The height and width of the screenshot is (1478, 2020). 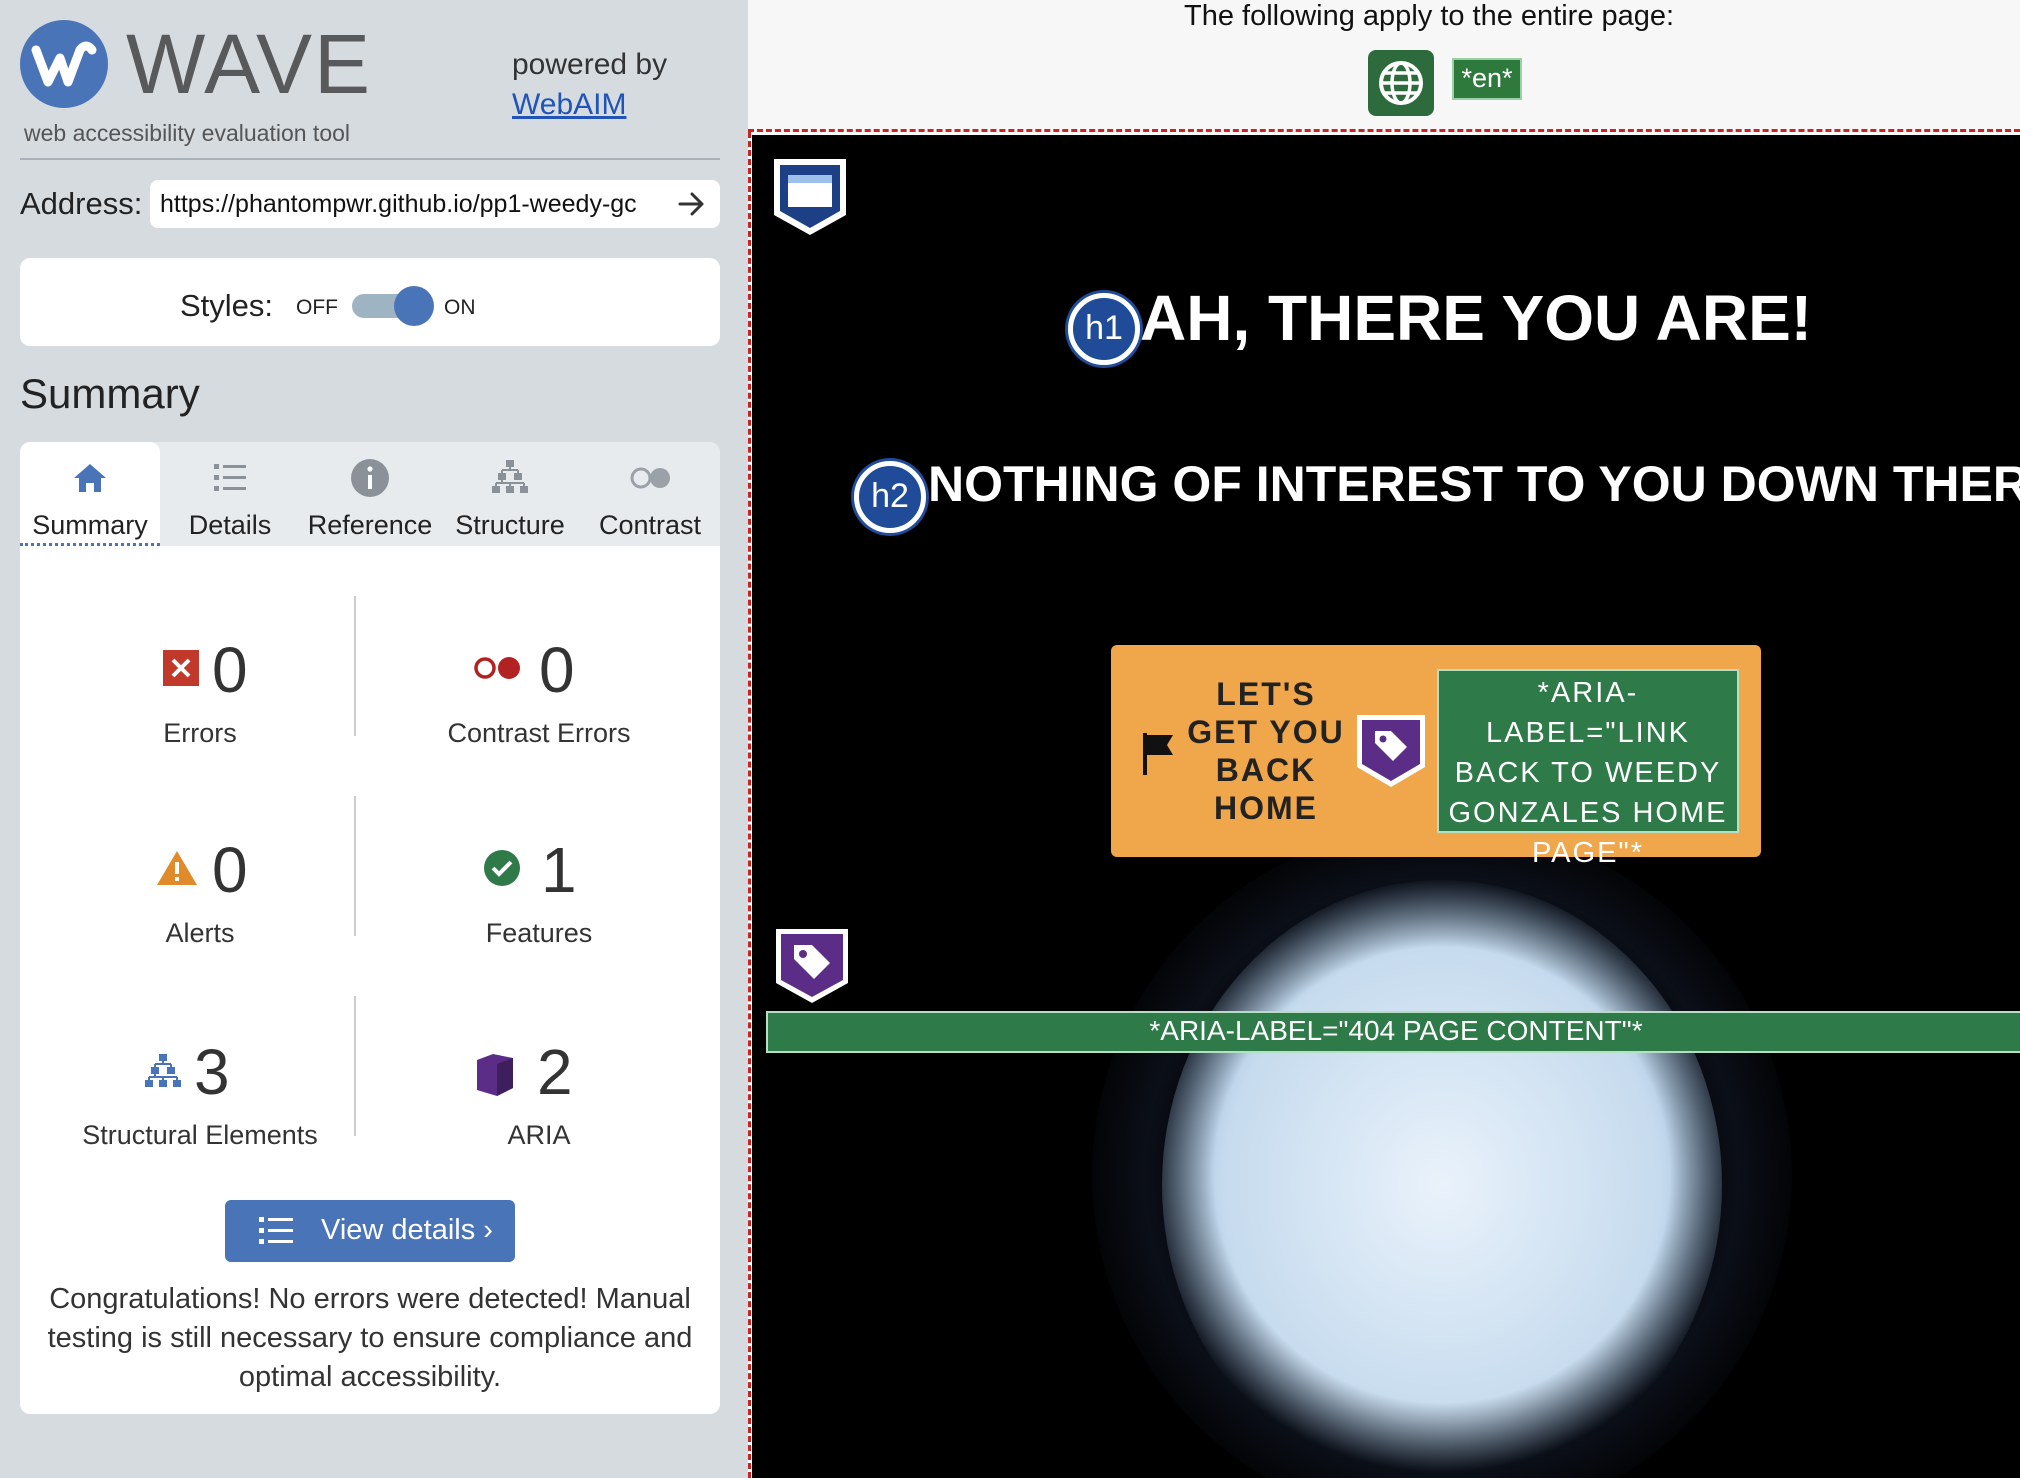 I want to click on heading-h1: AH, THERE YOU ARE!, so click(x=1476, y=318).